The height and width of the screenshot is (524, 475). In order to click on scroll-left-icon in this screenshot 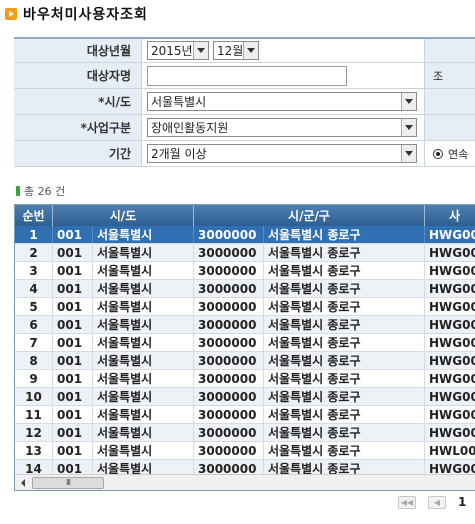, I will do `click(23, 482)`.